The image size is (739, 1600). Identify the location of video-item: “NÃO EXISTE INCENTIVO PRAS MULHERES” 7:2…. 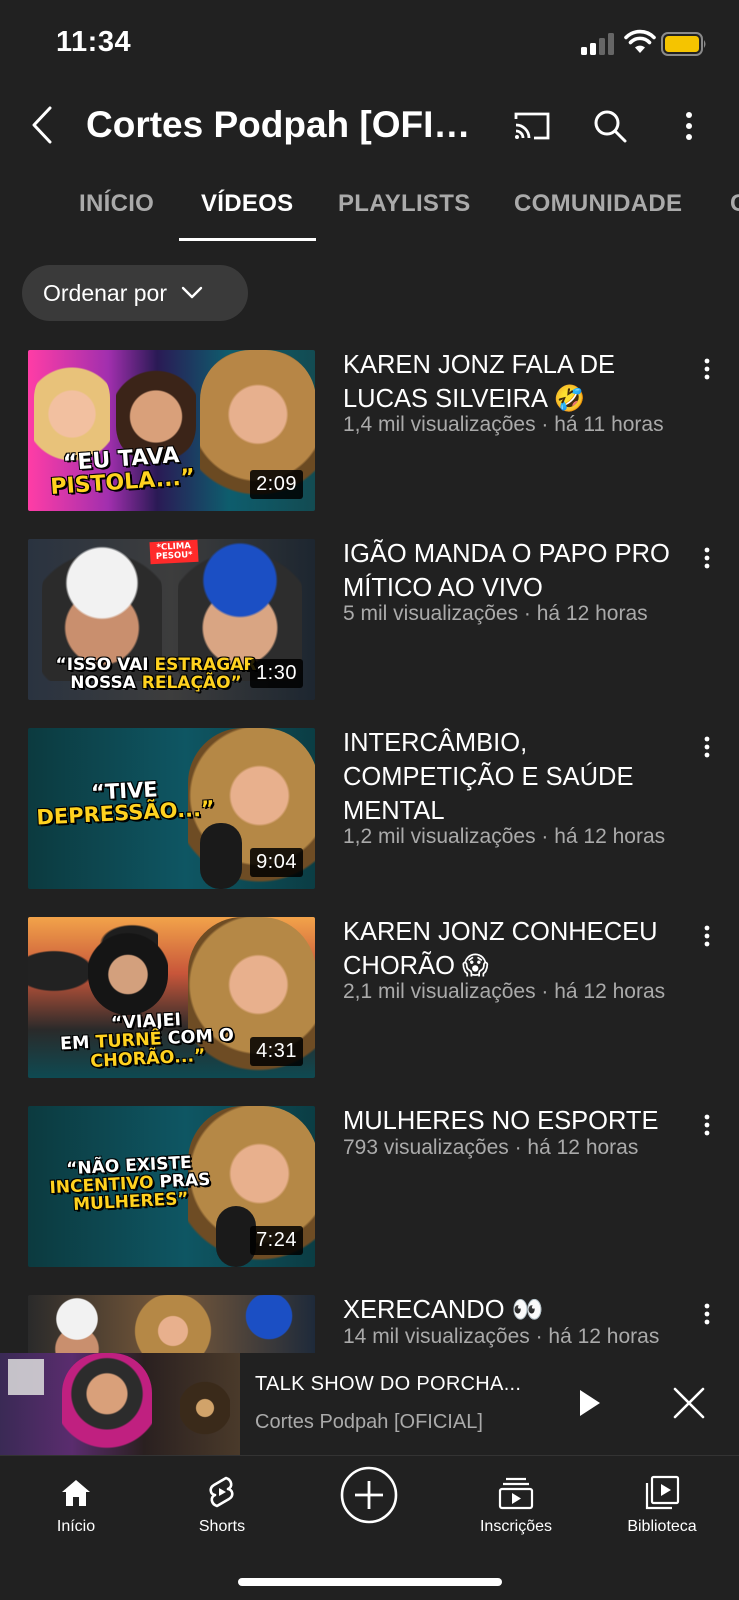
(369, 1191).